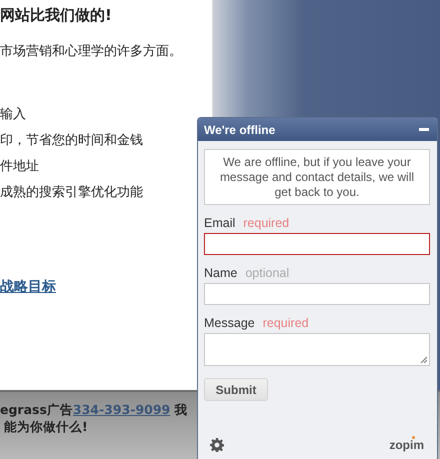  Describe the element at coordinates (13, 115) in the screenshot. I see `article-text: 输入` at that location.